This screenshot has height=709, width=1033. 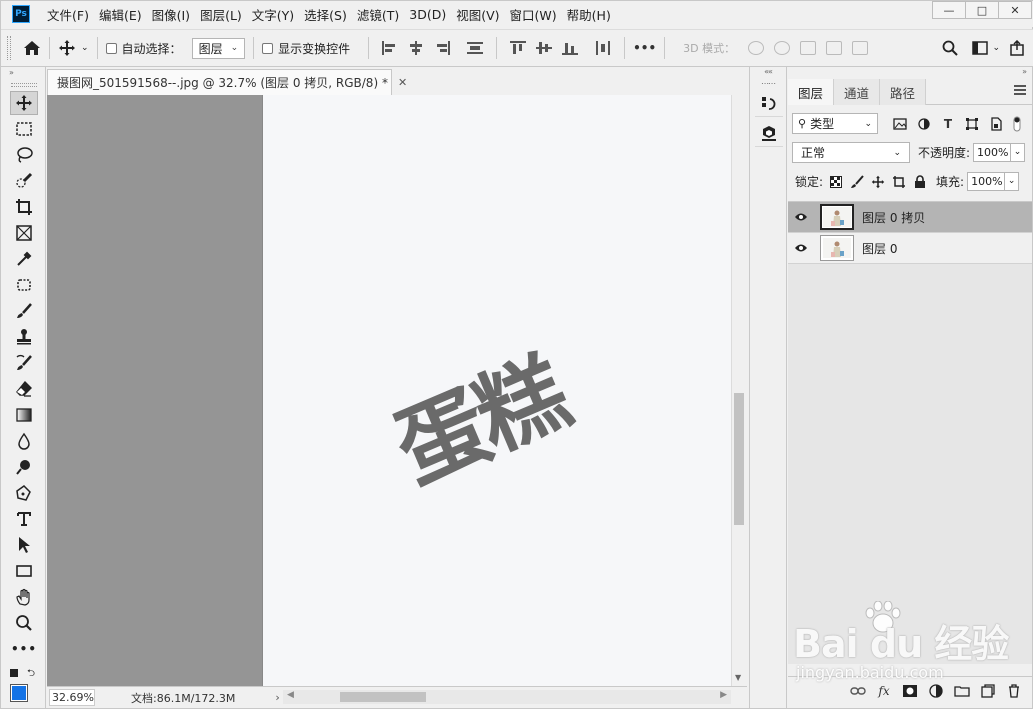 I want to click on opacity-input: 100%, so click(x=992, y=152).